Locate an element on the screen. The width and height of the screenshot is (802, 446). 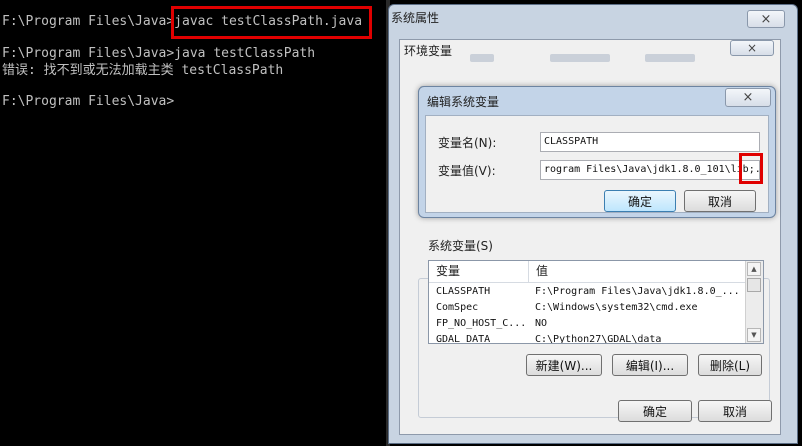
column-header-variable: 变量 is located at coordinates (479, 271).